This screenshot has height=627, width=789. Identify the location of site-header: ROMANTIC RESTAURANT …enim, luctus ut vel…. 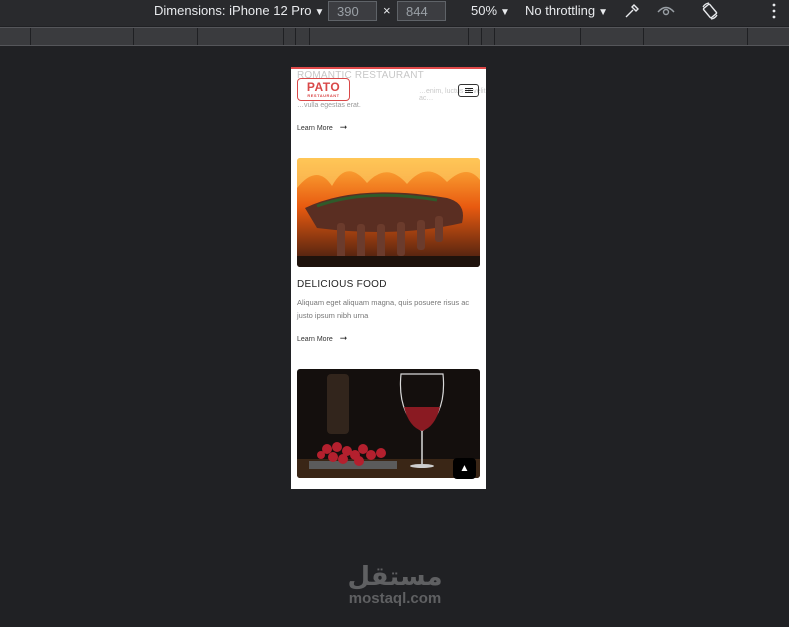
(388, 88).